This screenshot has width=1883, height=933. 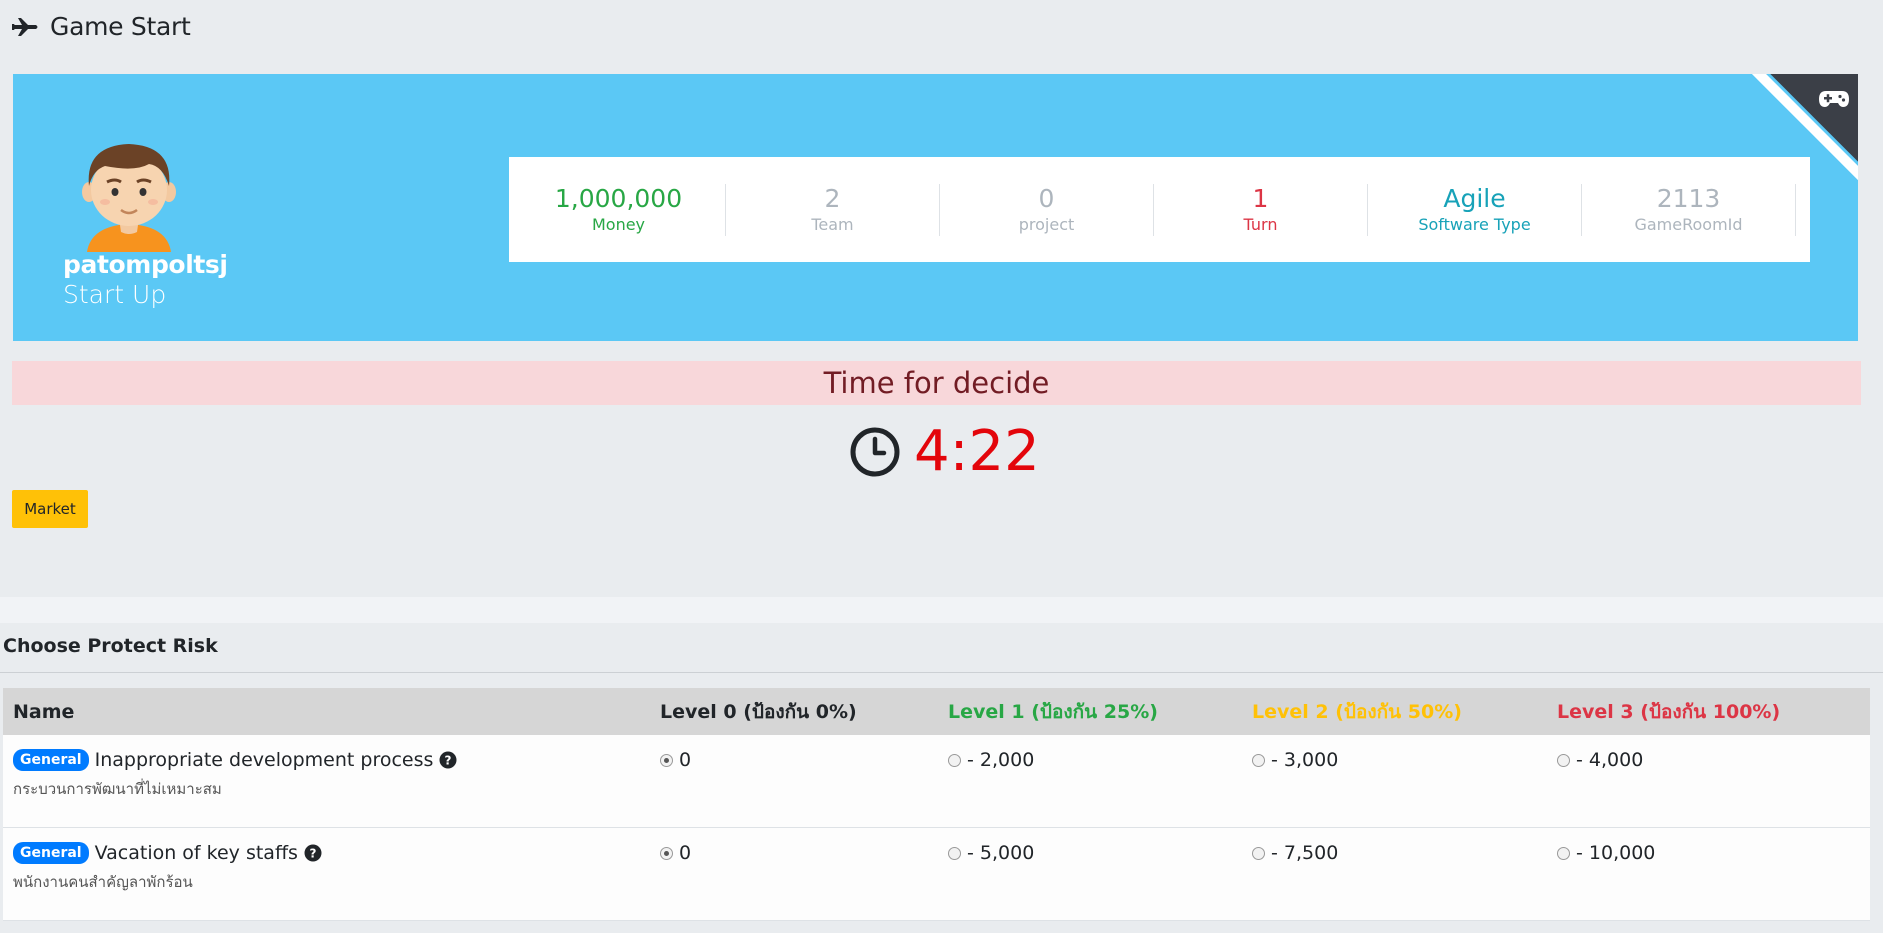 I want to click on option-value: - 4,000, so click(x=1610, y=760).